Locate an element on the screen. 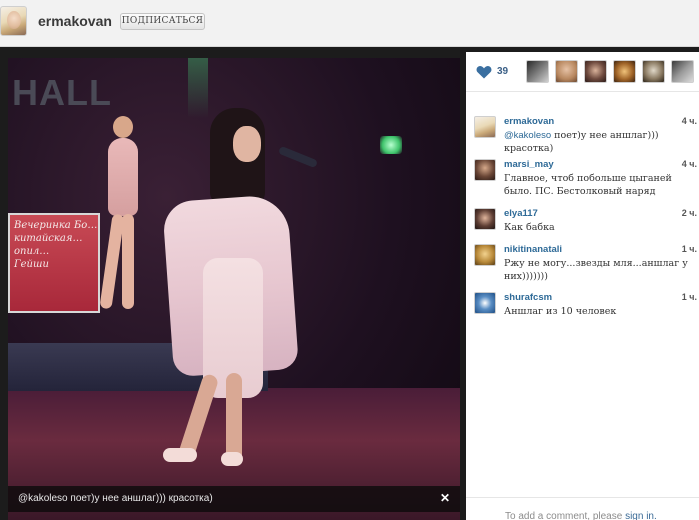 The height and width of the screenshot is (520, 699). comment-text: @kakoleso поет)у нее аншлаг))) красотка) is located at coordinates (599, 142).